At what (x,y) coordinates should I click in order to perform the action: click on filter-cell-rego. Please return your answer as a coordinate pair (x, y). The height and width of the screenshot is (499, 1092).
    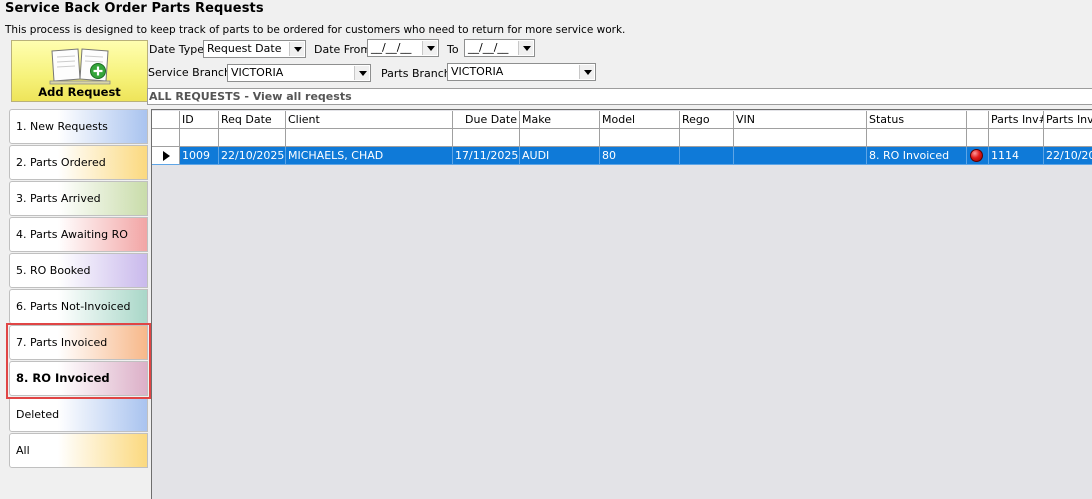
    Looking at the image, I should click on (707, 138).